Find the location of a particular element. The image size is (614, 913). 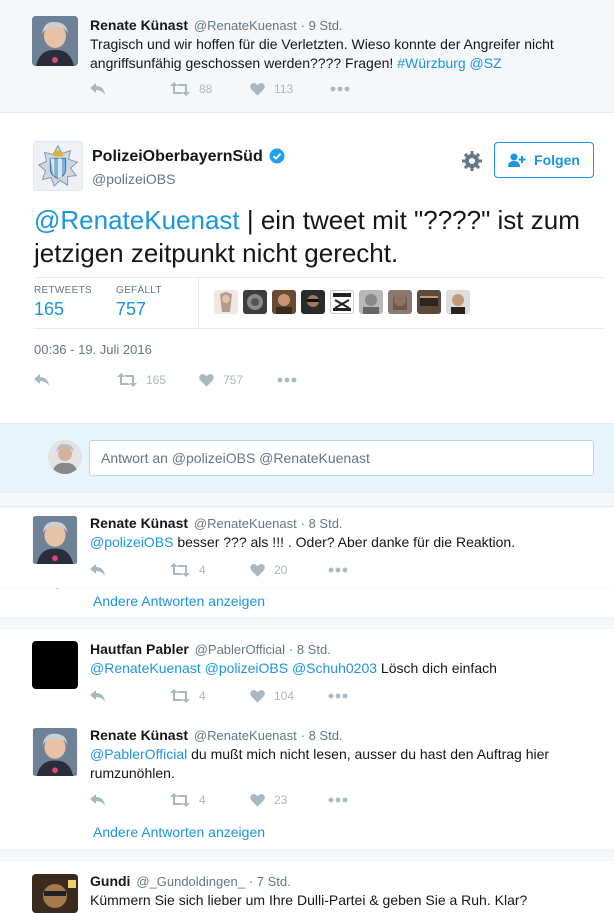

author-name: Hautfan Pabler is located at coordinates (139, 649).